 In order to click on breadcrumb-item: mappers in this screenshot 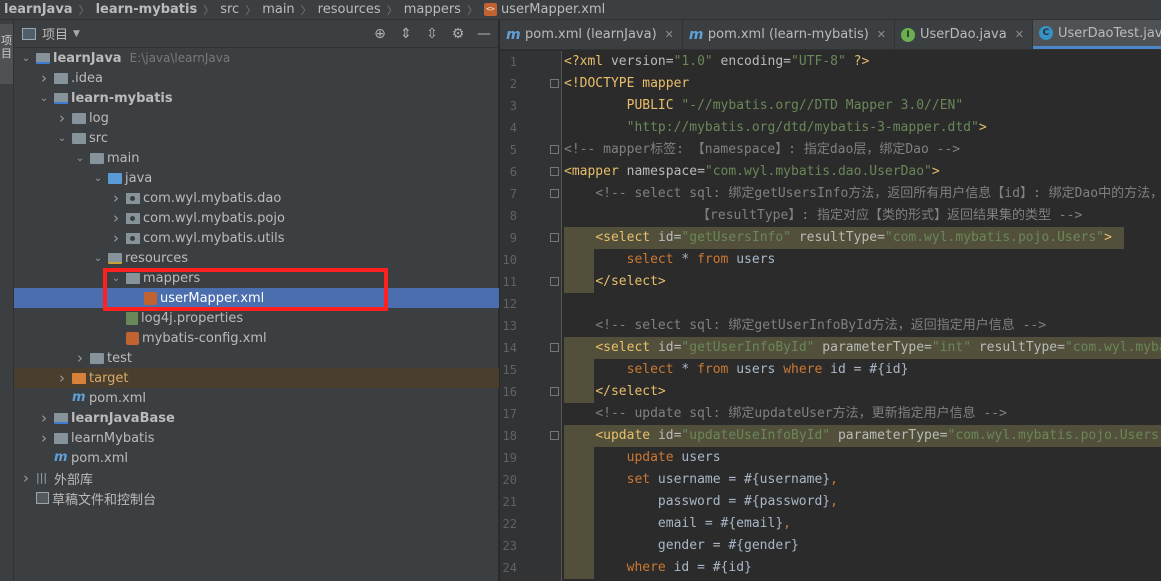, I will do `click(432, 9)`.